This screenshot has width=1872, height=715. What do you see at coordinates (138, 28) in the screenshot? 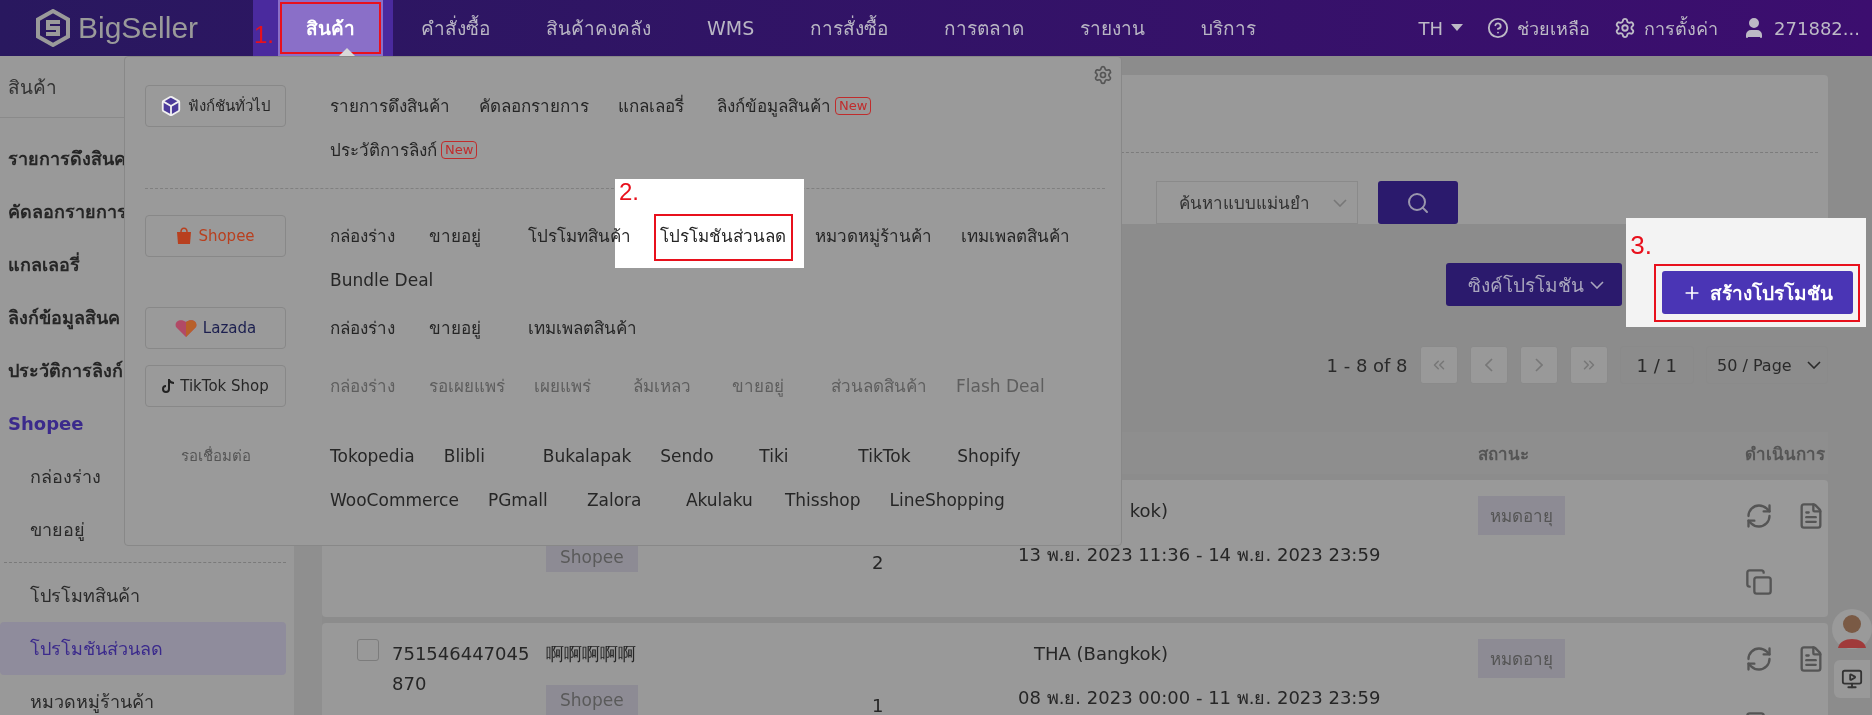
I see `logo-text: BigSeller` at bounding box center [138, 28].